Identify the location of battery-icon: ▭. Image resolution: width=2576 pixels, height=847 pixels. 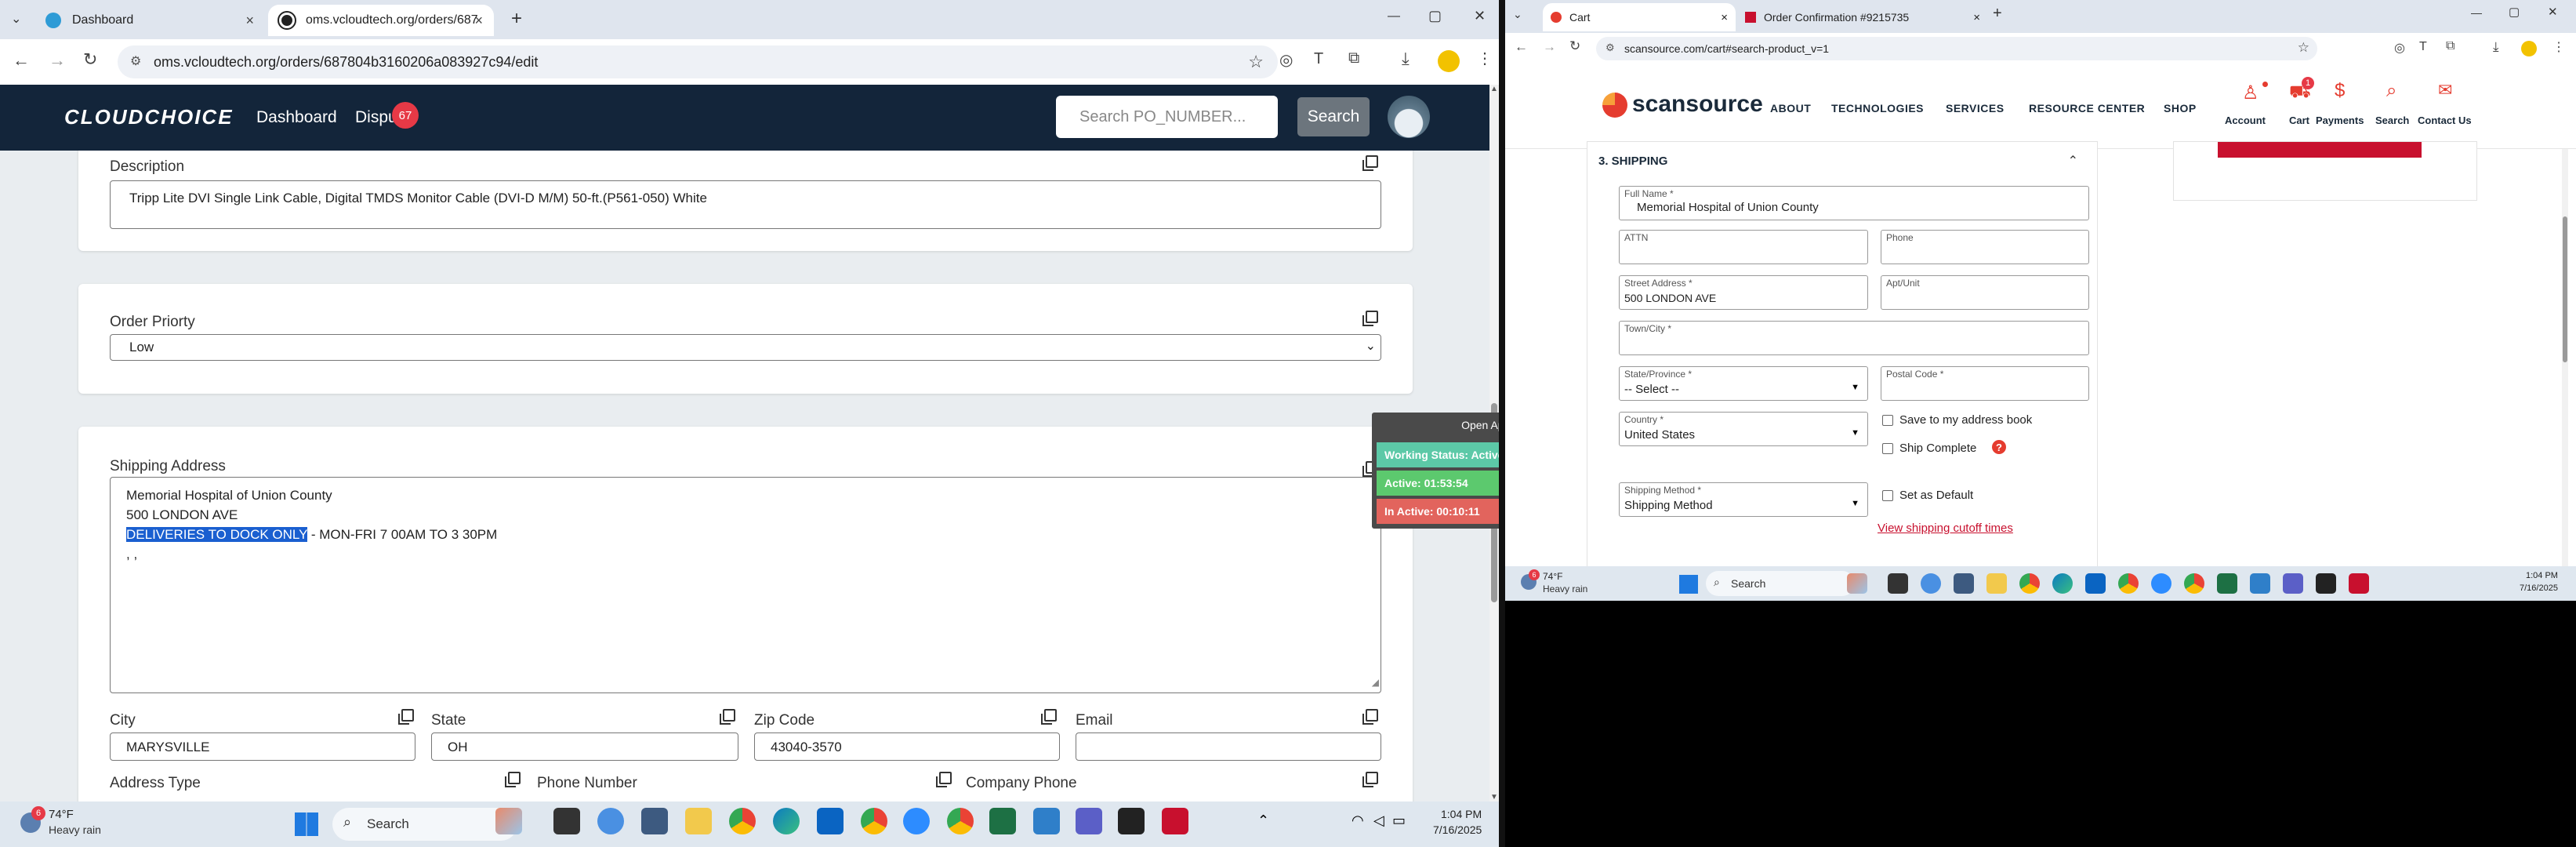
(1399, 820).